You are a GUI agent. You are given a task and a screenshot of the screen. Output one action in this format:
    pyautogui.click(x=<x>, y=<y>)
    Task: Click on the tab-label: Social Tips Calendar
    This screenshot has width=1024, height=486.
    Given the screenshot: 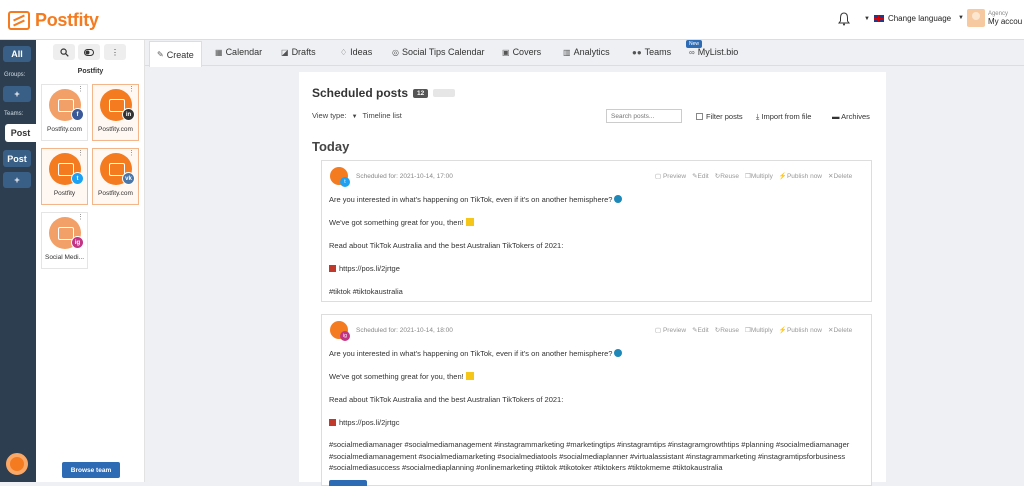 What is the action you would take?
    pyautogui.click(x=443, y=52)
    